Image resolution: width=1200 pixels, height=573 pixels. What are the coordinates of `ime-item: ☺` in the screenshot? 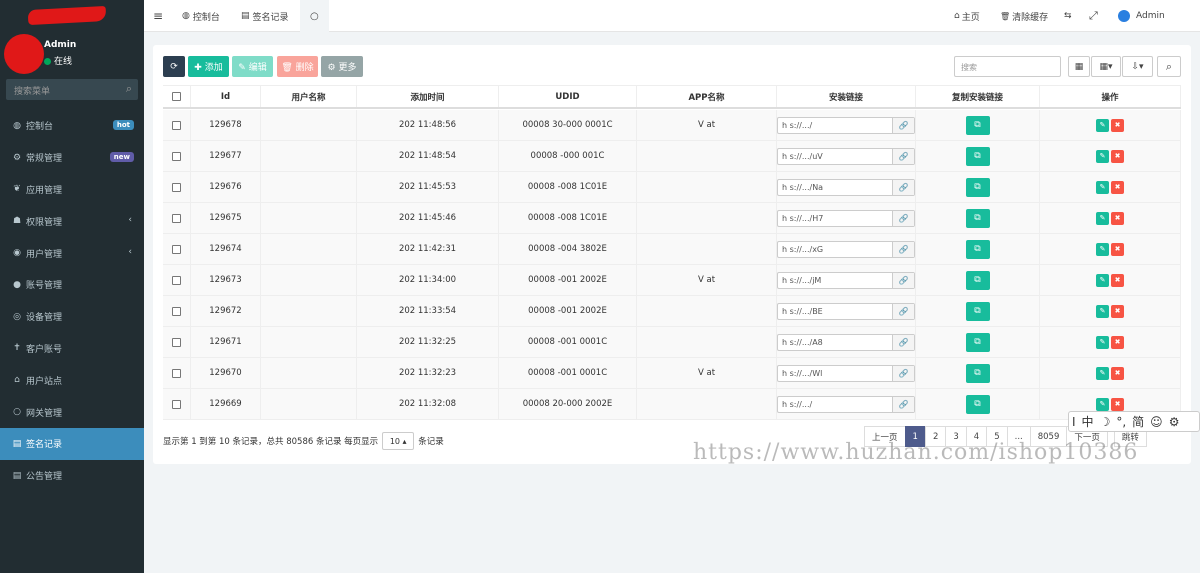 It's located at (1156, 422).